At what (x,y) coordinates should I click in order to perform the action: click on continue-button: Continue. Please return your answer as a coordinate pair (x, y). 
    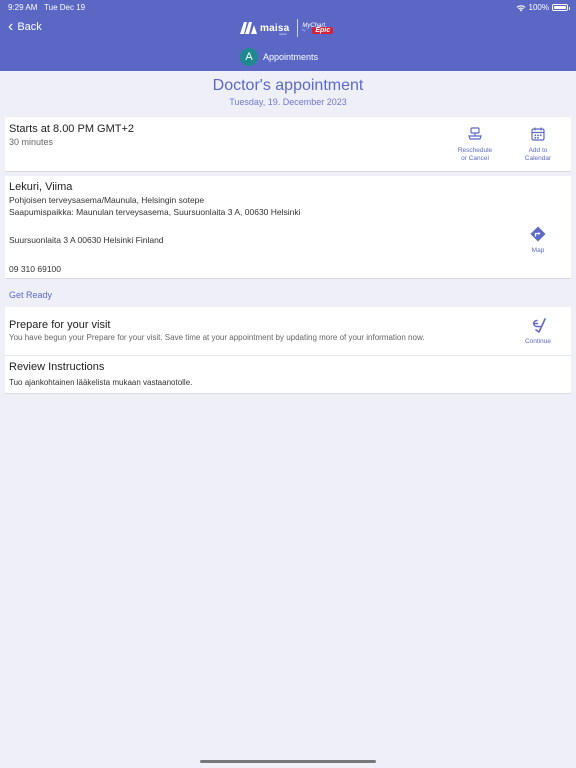
    Looking at the image, I should click on (538, 331).